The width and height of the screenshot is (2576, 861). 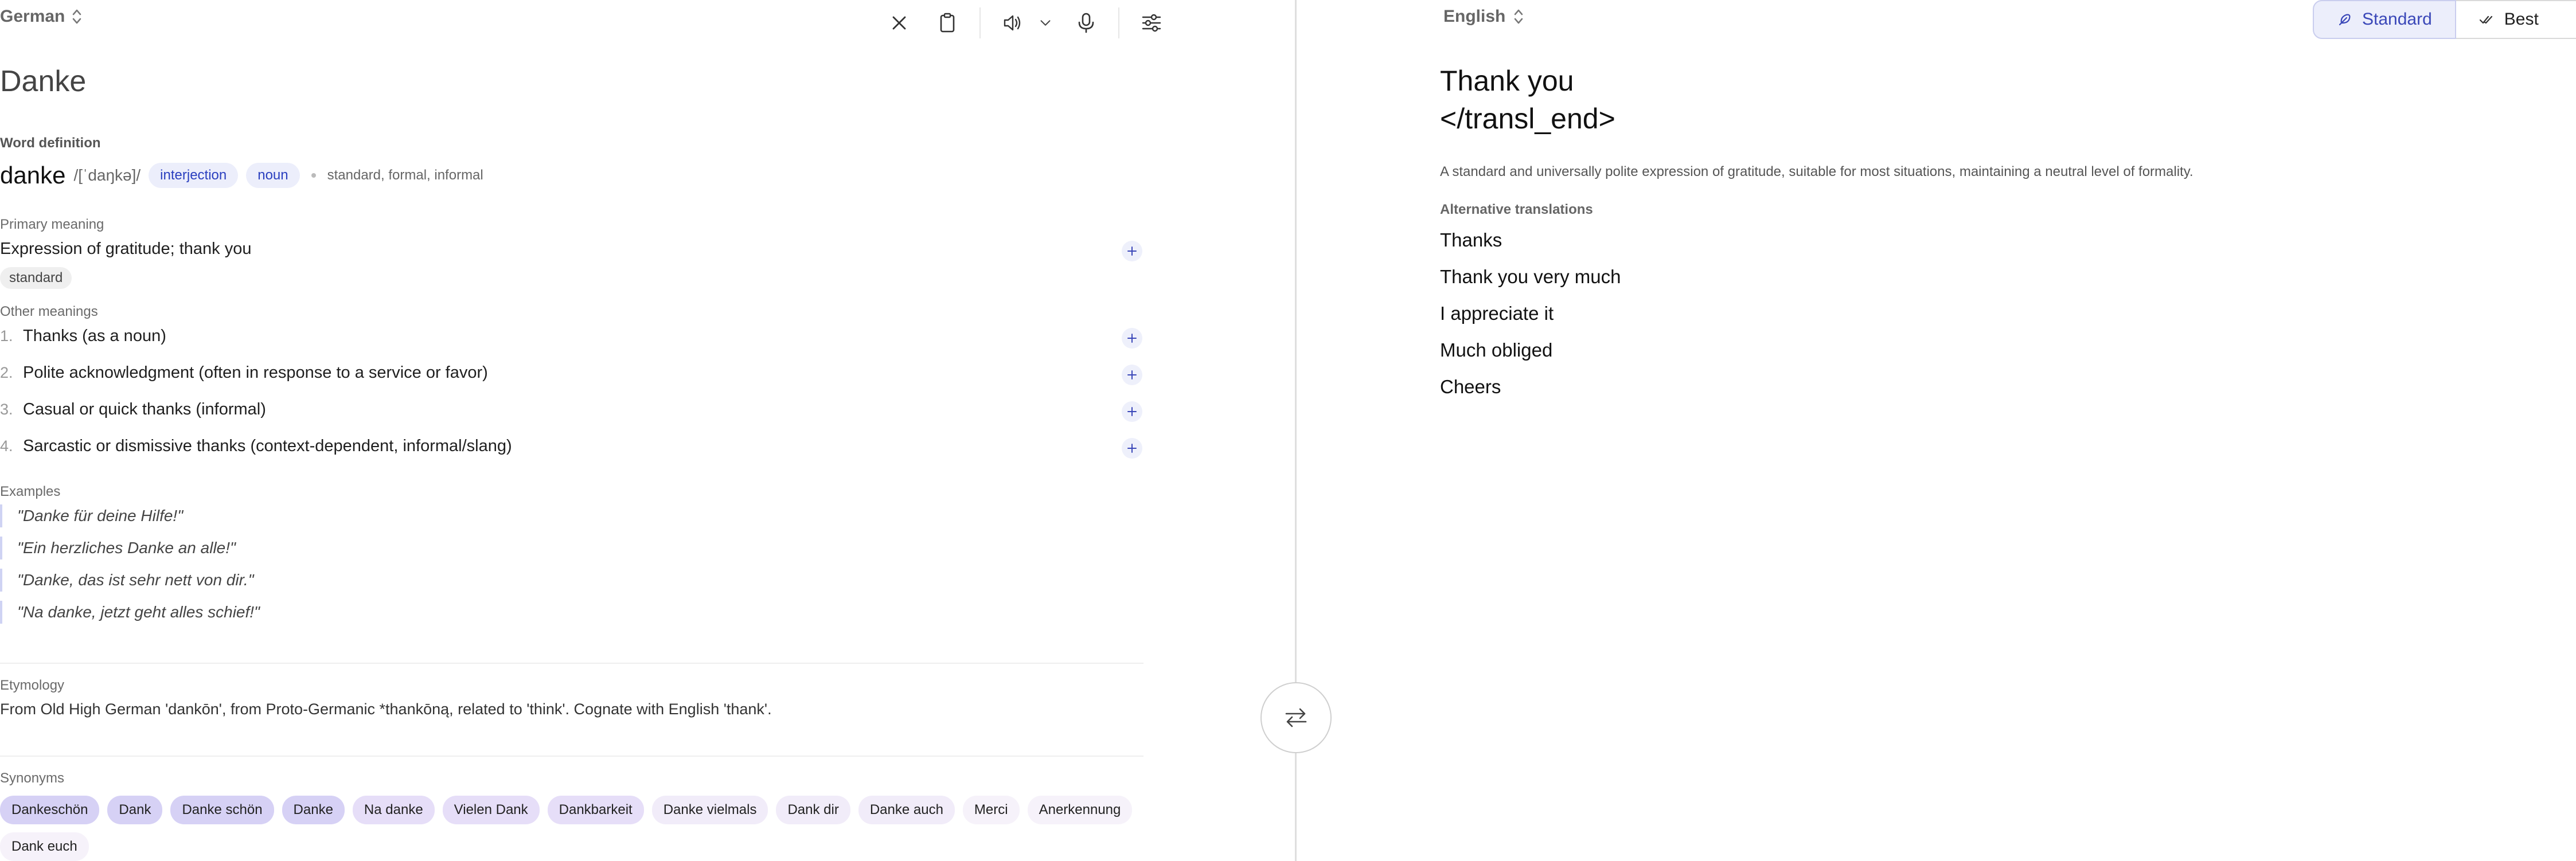 What do you see at coordinates (6, 336) in the screenshot?
I see `meaning-number: 1.` at bounding box center [6, 336].